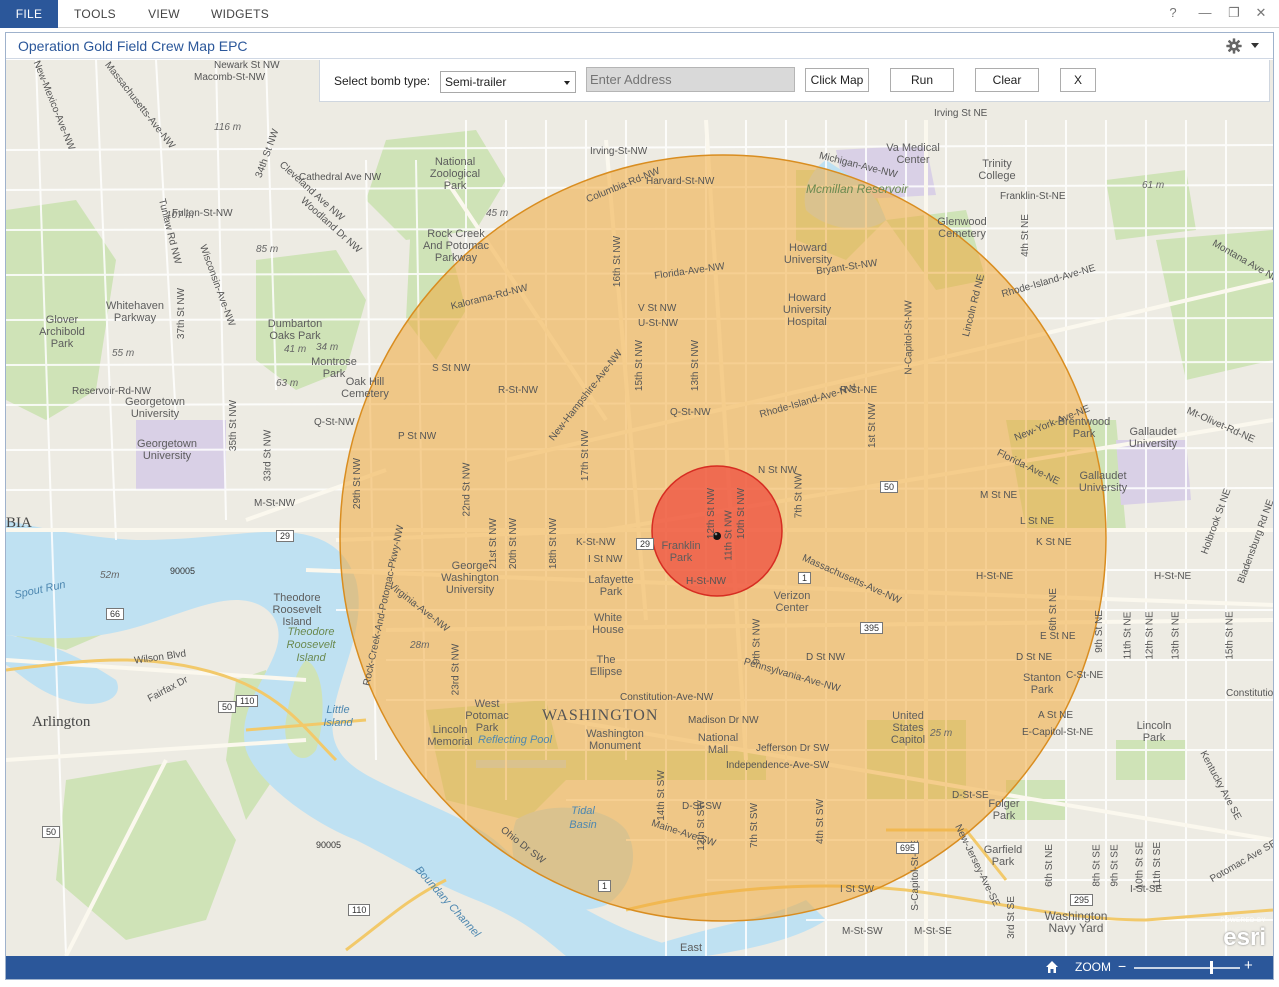  I want to click on street-label: Q-St-NW, so click(334, 422).